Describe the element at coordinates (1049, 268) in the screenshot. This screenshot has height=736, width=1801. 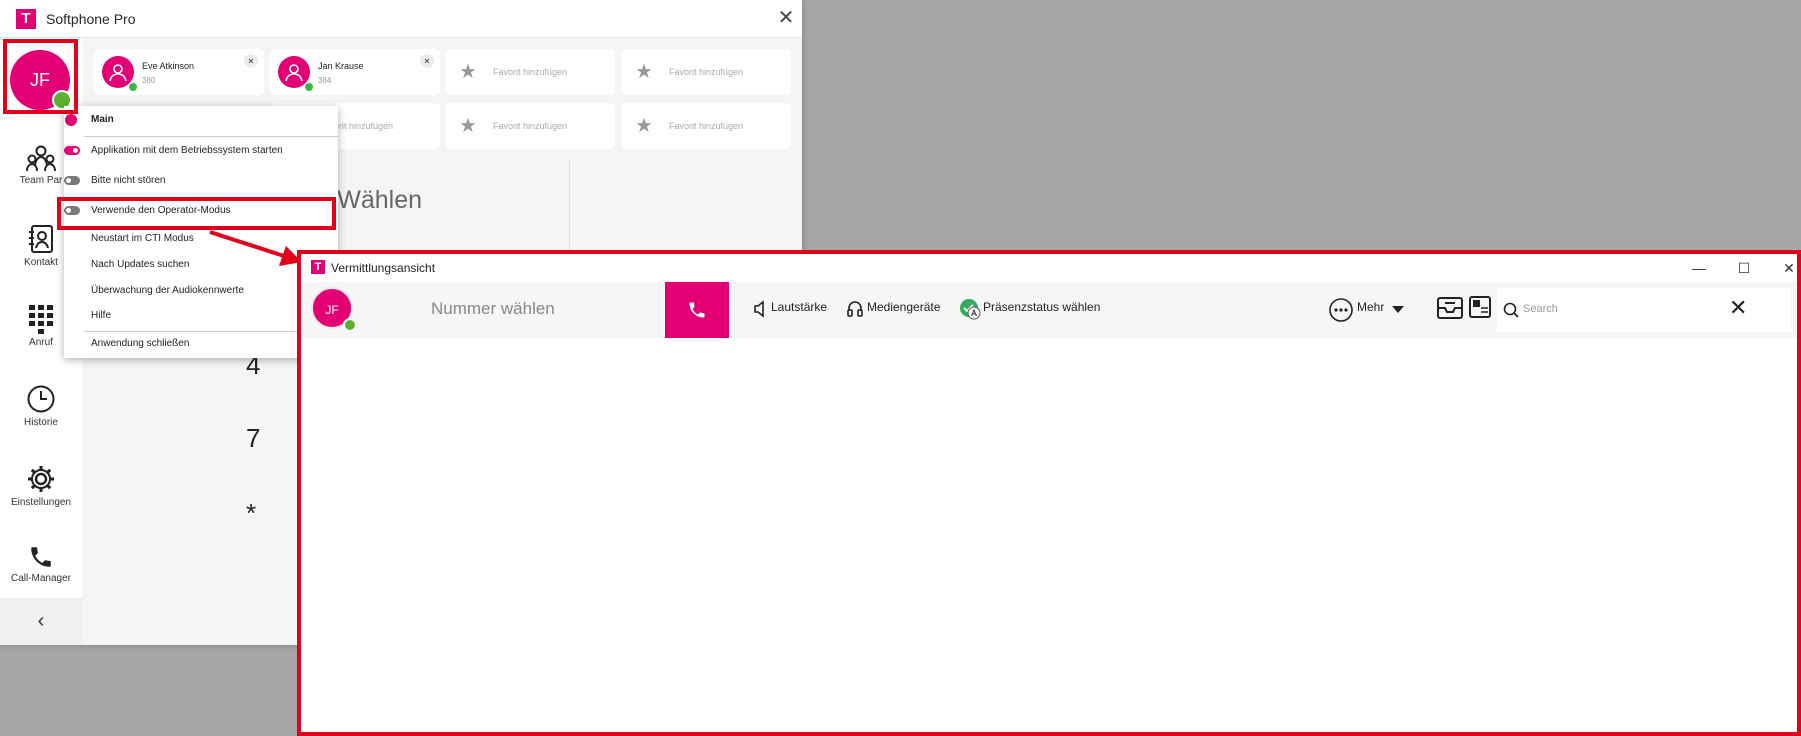
I see `operator-titlebar: T Vermittlungsansicht — ☐ ✕` at that location.